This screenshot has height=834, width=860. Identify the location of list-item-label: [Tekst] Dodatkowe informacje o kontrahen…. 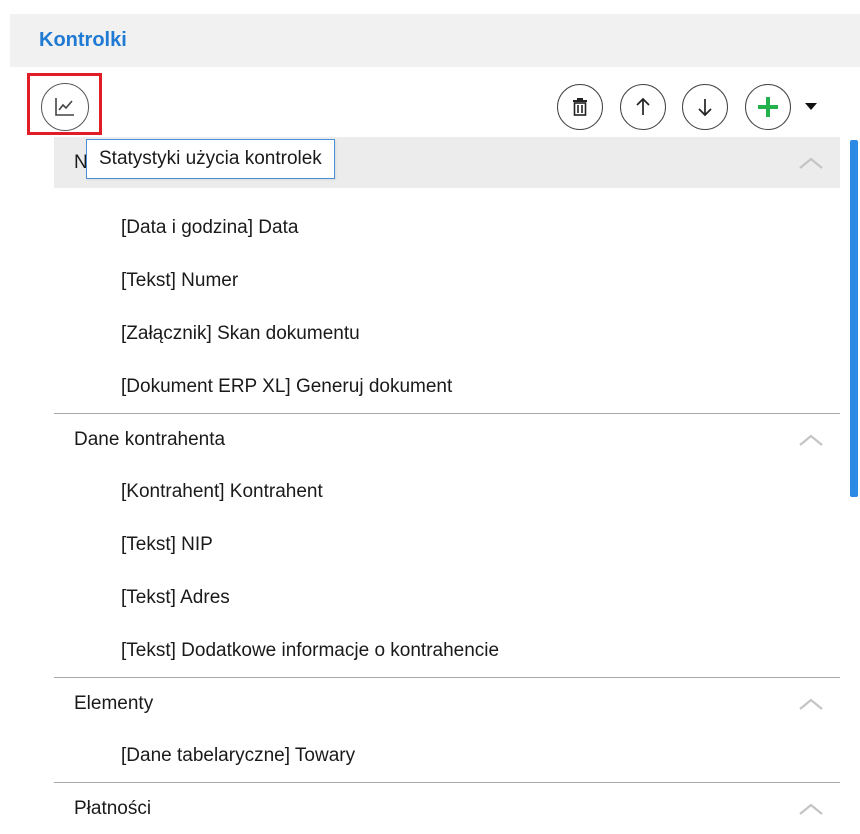
(310, 650).